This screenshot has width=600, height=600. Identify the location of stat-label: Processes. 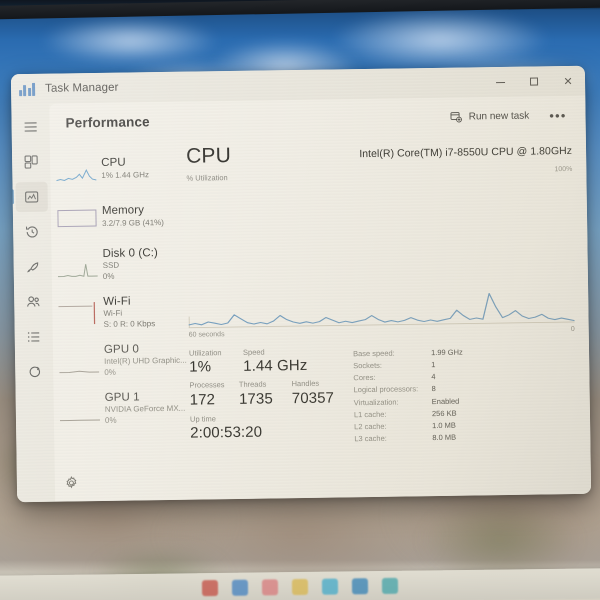
(207, 385).